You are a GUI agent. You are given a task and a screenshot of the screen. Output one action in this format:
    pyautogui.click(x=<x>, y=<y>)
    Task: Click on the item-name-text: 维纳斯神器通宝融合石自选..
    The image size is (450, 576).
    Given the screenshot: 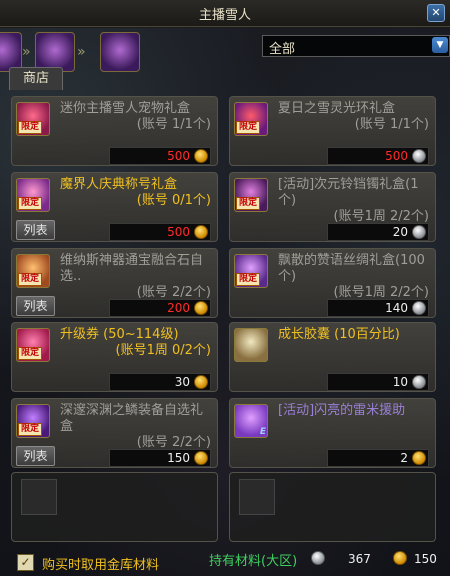 What is the action you would take?
    pyautogui.click(x=132, y=268)
    